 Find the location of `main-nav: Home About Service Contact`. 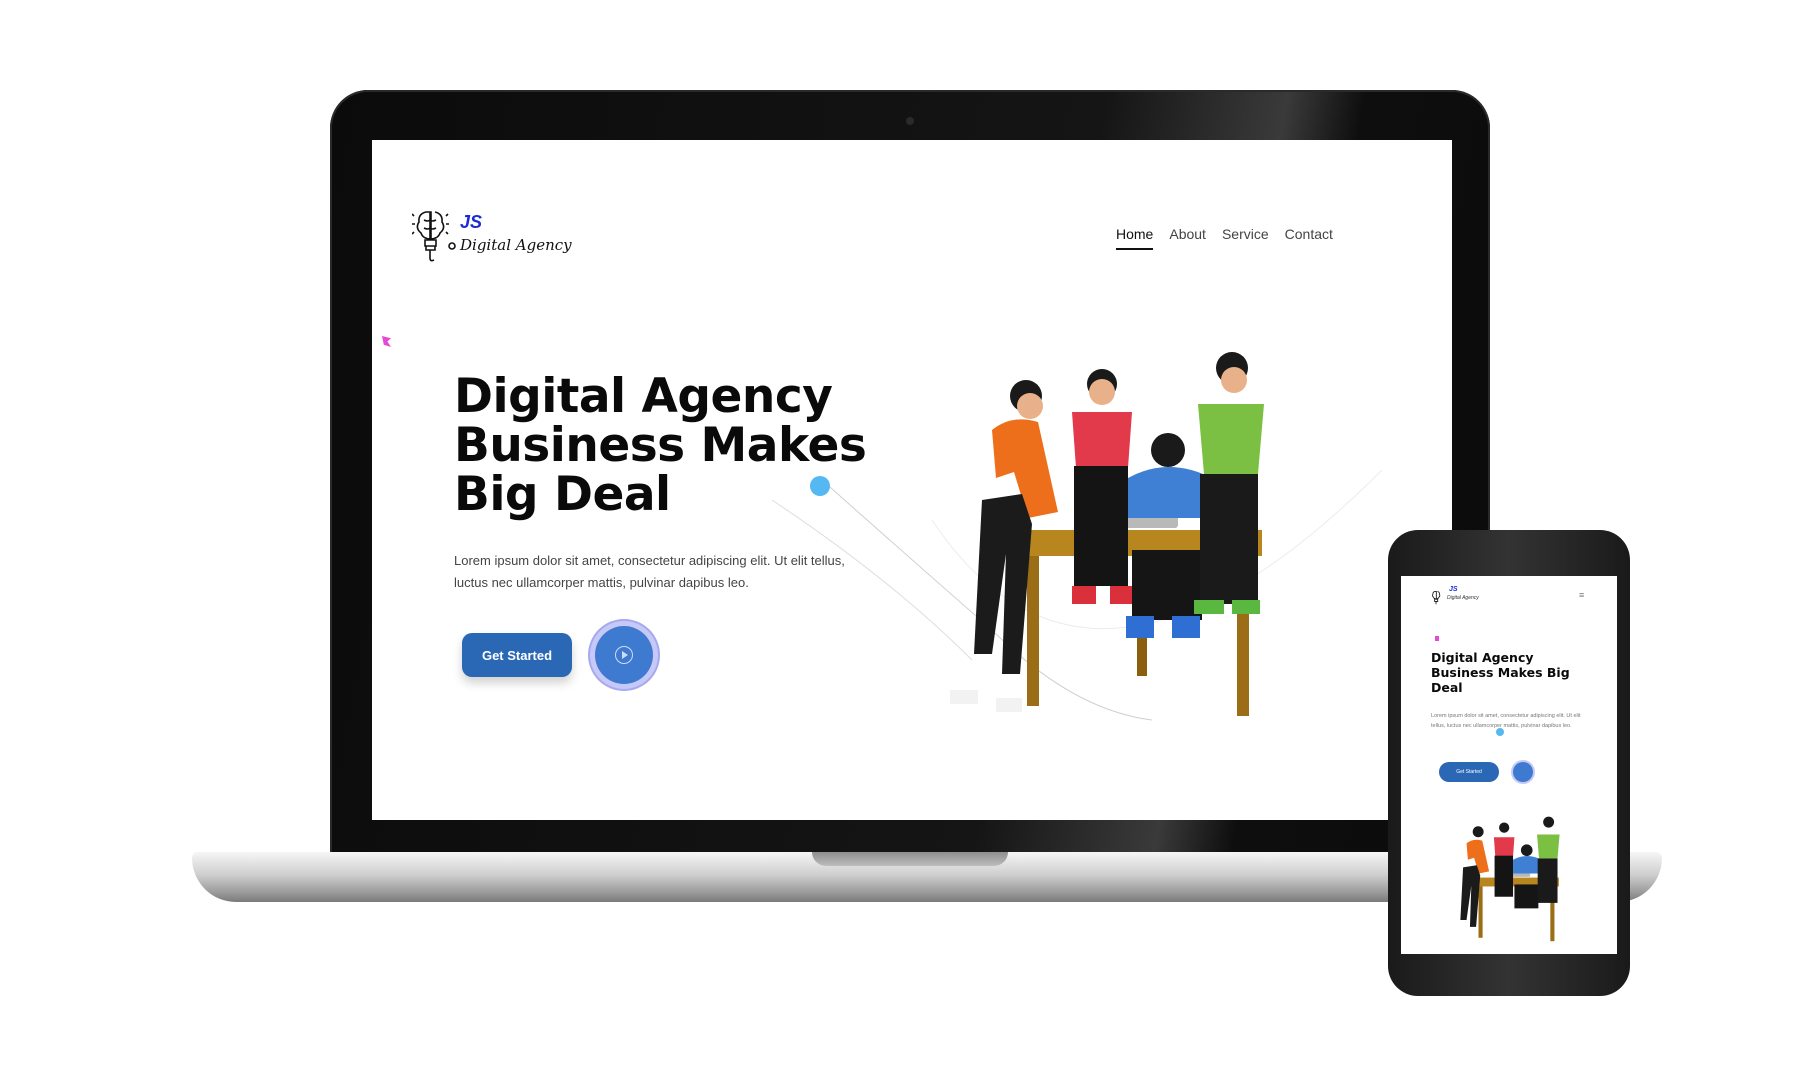

main-nav: Home About Service Contact is located at coordinates (1224, 238).